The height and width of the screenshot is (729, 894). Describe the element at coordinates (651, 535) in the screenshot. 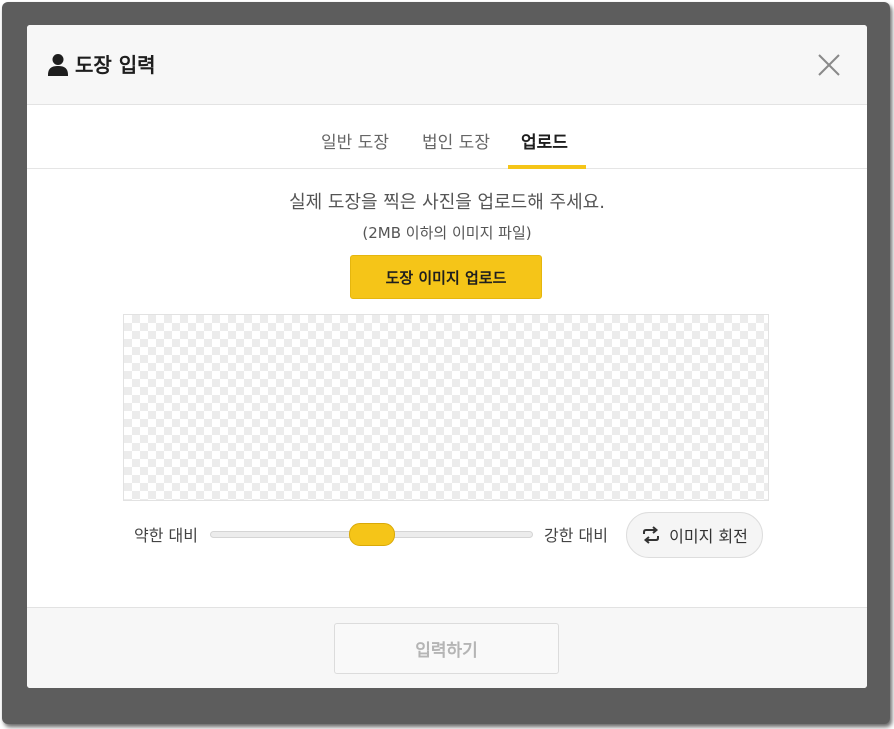

I see `rotate-icon` at that location.